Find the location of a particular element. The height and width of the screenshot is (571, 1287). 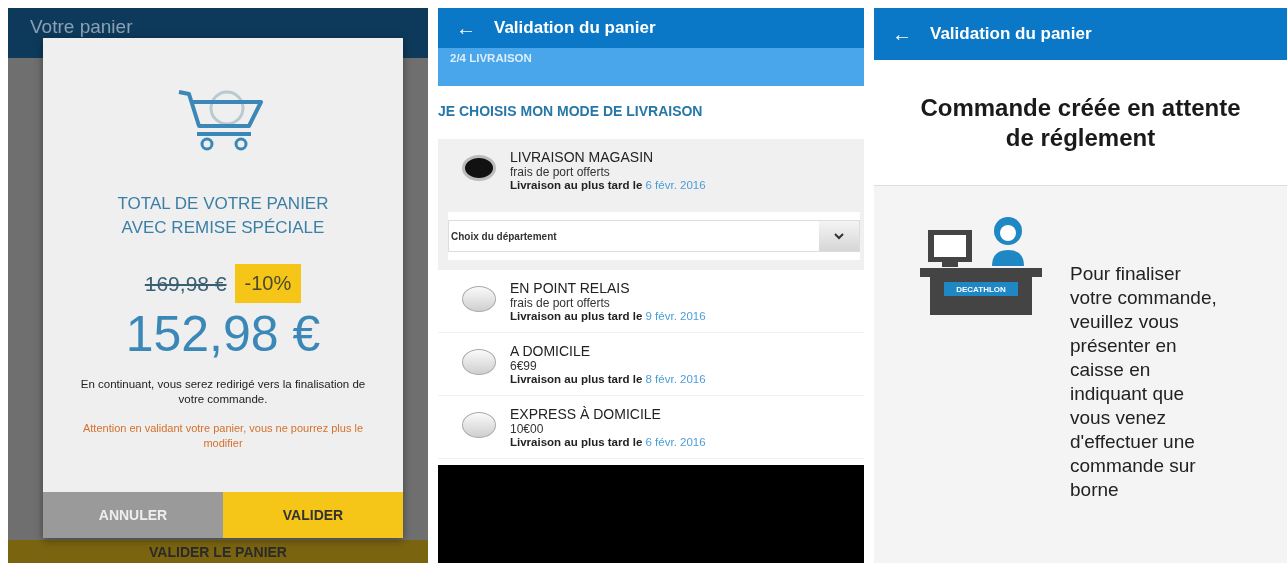

chevron-icon is located at coordinates (839, 236).